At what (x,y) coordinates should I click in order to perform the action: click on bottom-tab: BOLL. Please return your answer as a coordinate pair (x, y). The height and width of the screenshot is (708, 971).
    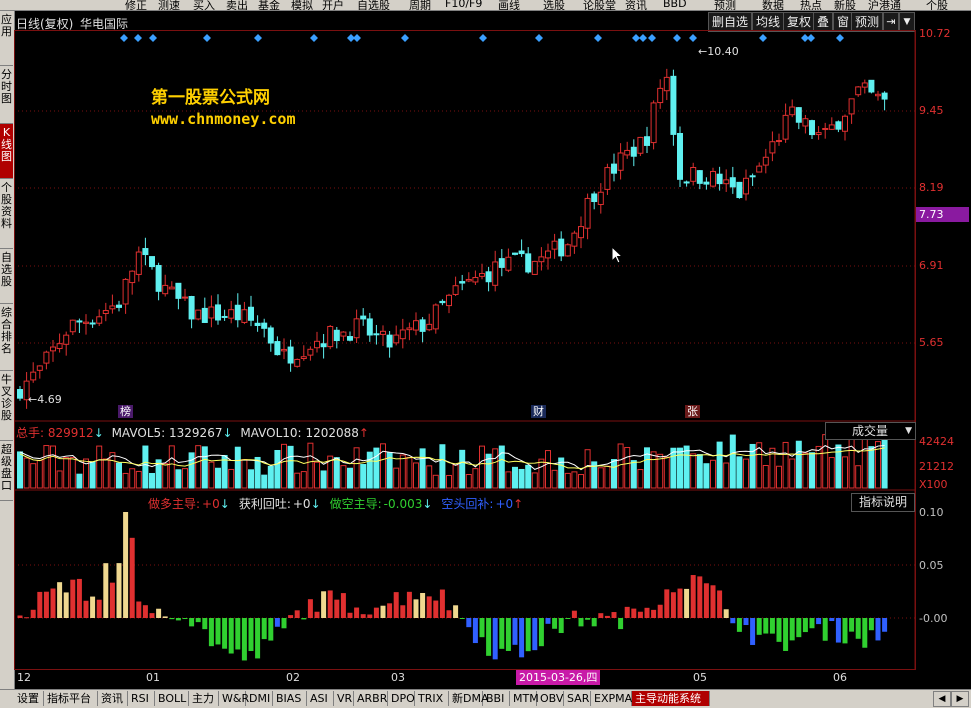
    Looking at the image, I should click on (172, 698).